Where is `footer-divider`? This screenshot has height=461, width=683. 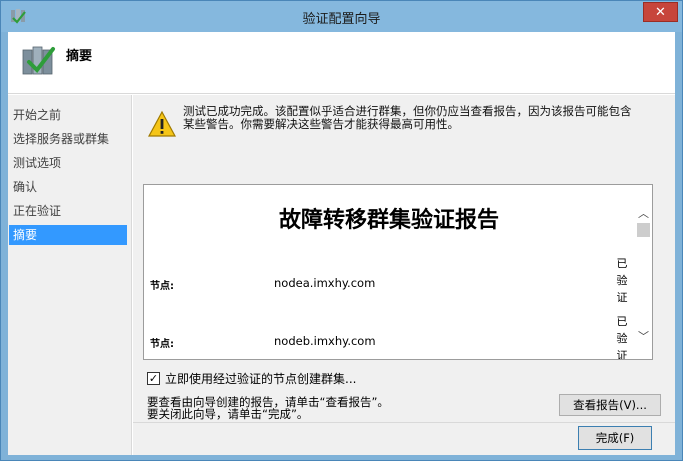 footer-divider is located at coordinates (404, 422).